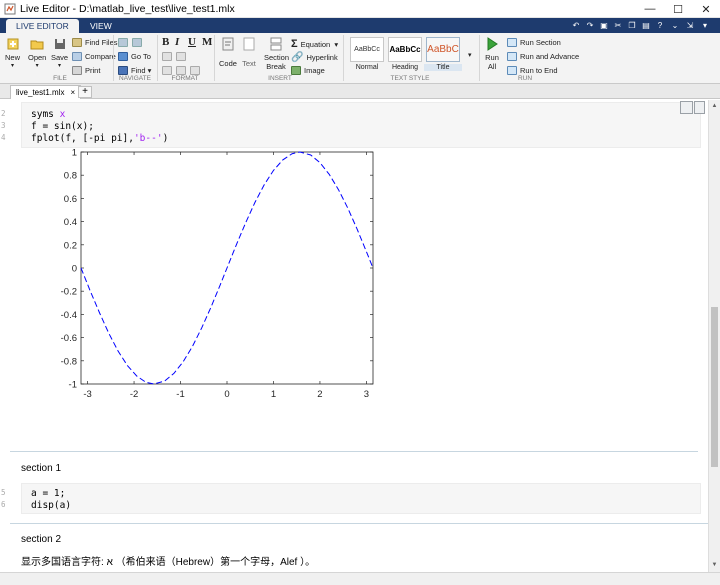 The height and width of the screenshot is (585, 720). I want to click on y-tick-label: -0.4, so click(69, 315).